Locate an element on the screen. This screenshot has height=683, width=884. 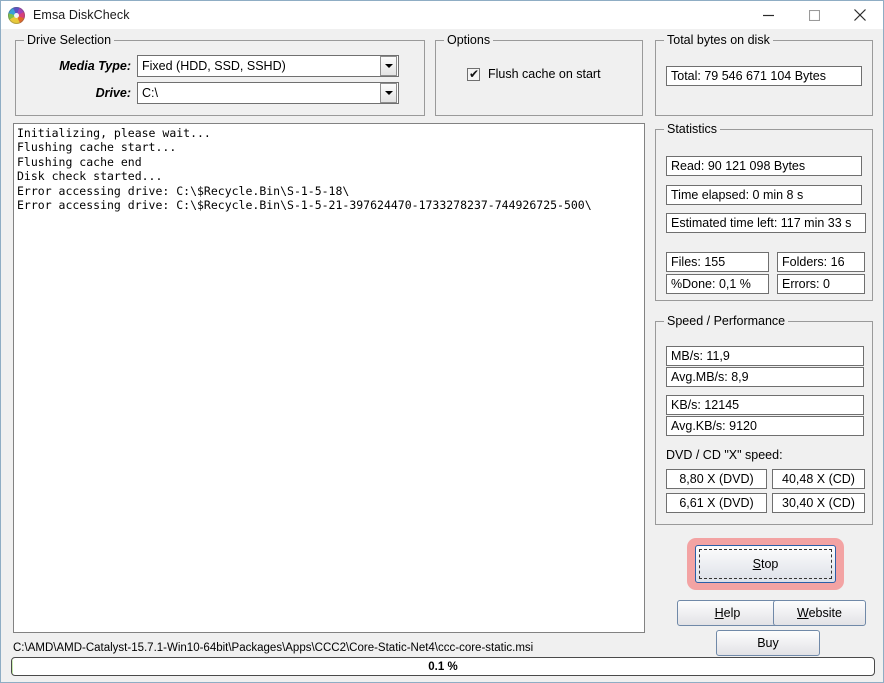
progress-label: 0.1 % is located at coordinates (443, 666).